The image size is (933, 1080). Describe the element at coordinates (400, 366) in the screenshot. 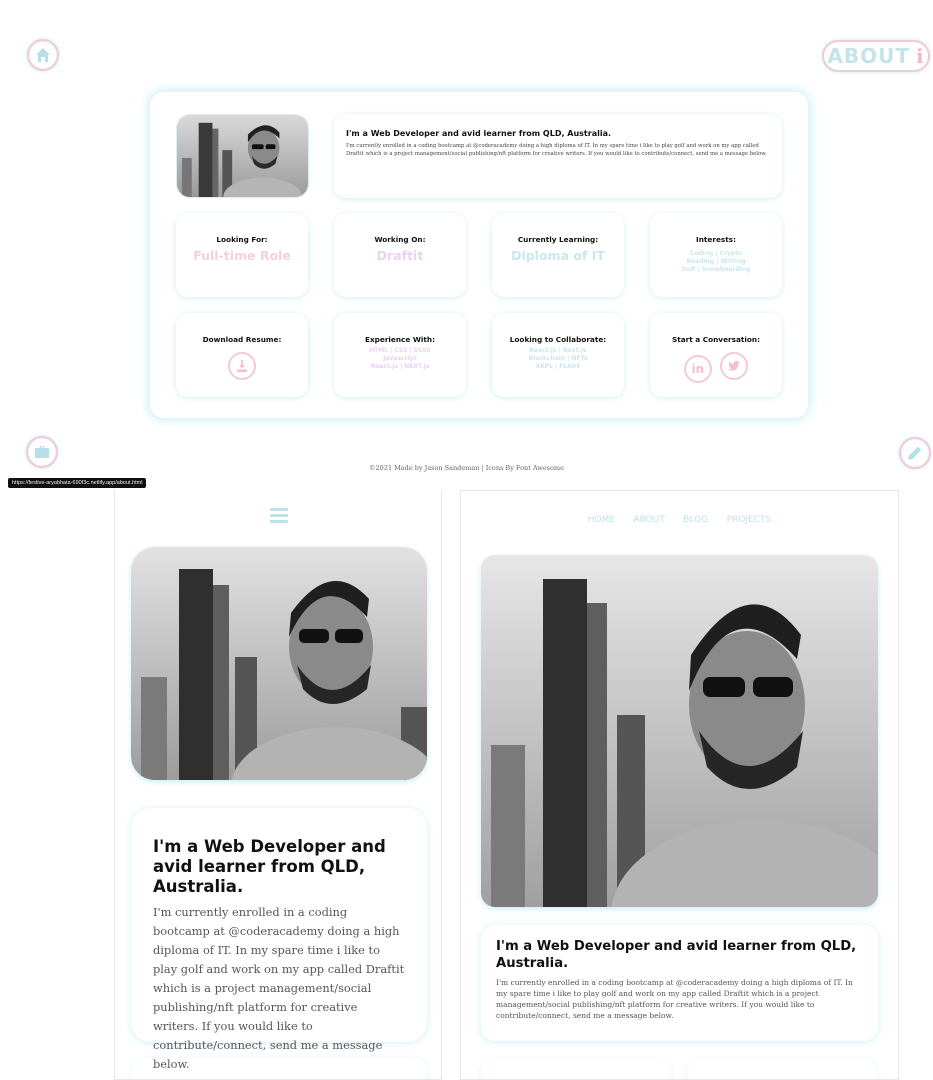

I see `experience-line-3: React.js | NEXT.js` at that location.